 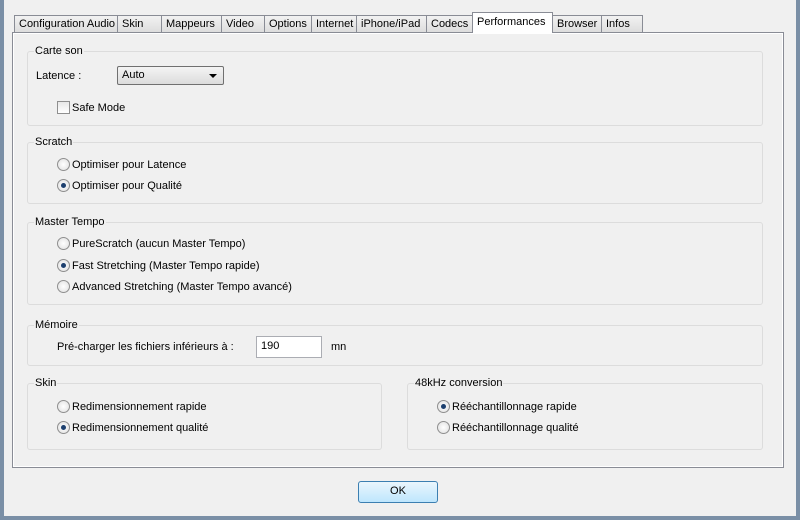 I want to click on radio-redim-rapide, so click(x=63, y=406).